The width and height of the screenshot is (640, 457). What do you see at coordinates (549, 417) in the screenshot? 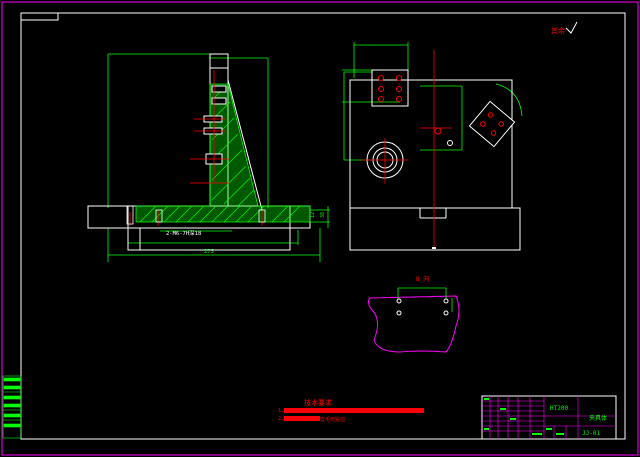
I see `title-block: HT200 夹具体 JJ-01` at bounding box center [549, 417].